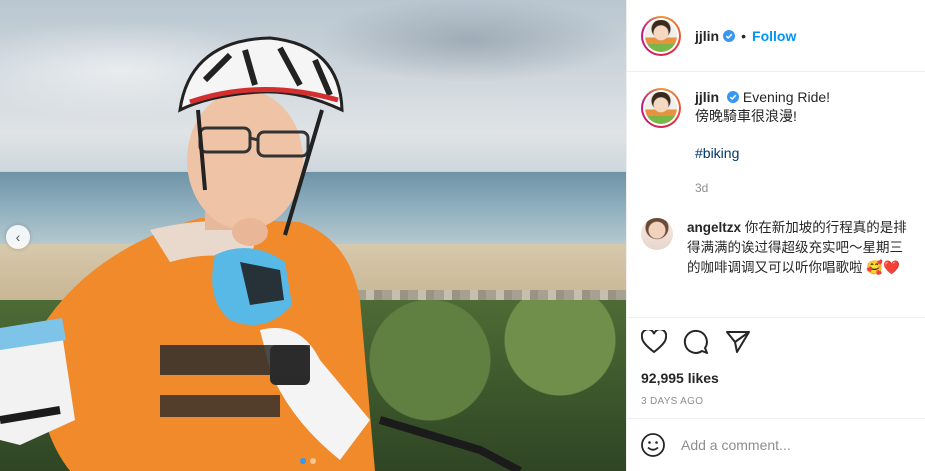 This screenshot has width=925, height=471. What do you see at coordinates (714, 227) in the screenshot?
I see `commenter-username: angeltzx` at bounding box center [714, 227].